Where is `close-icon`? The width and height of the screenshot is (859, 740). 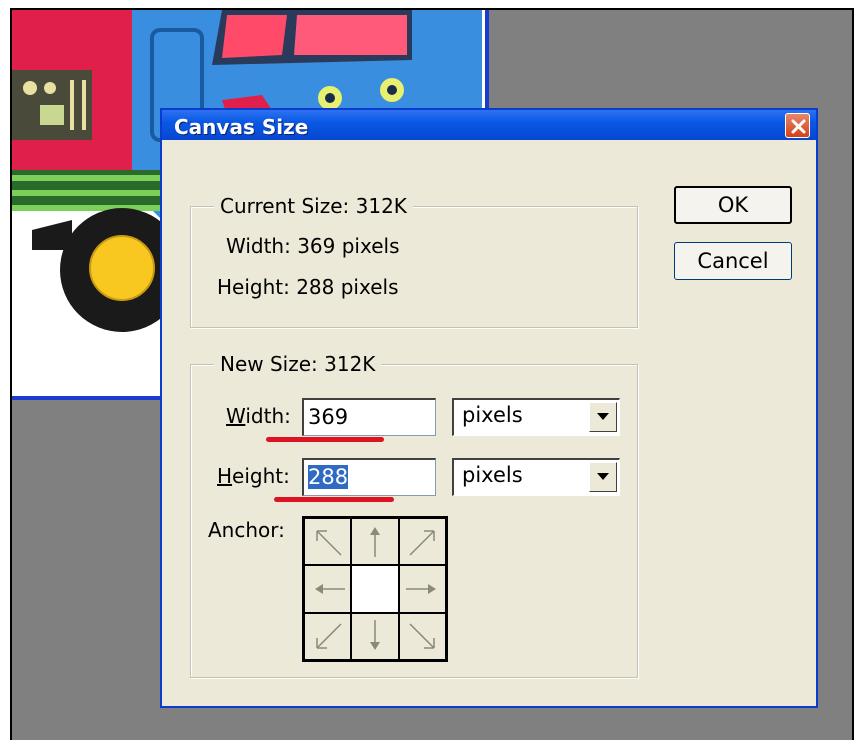 close-icon is located at coordinates (798, 126).